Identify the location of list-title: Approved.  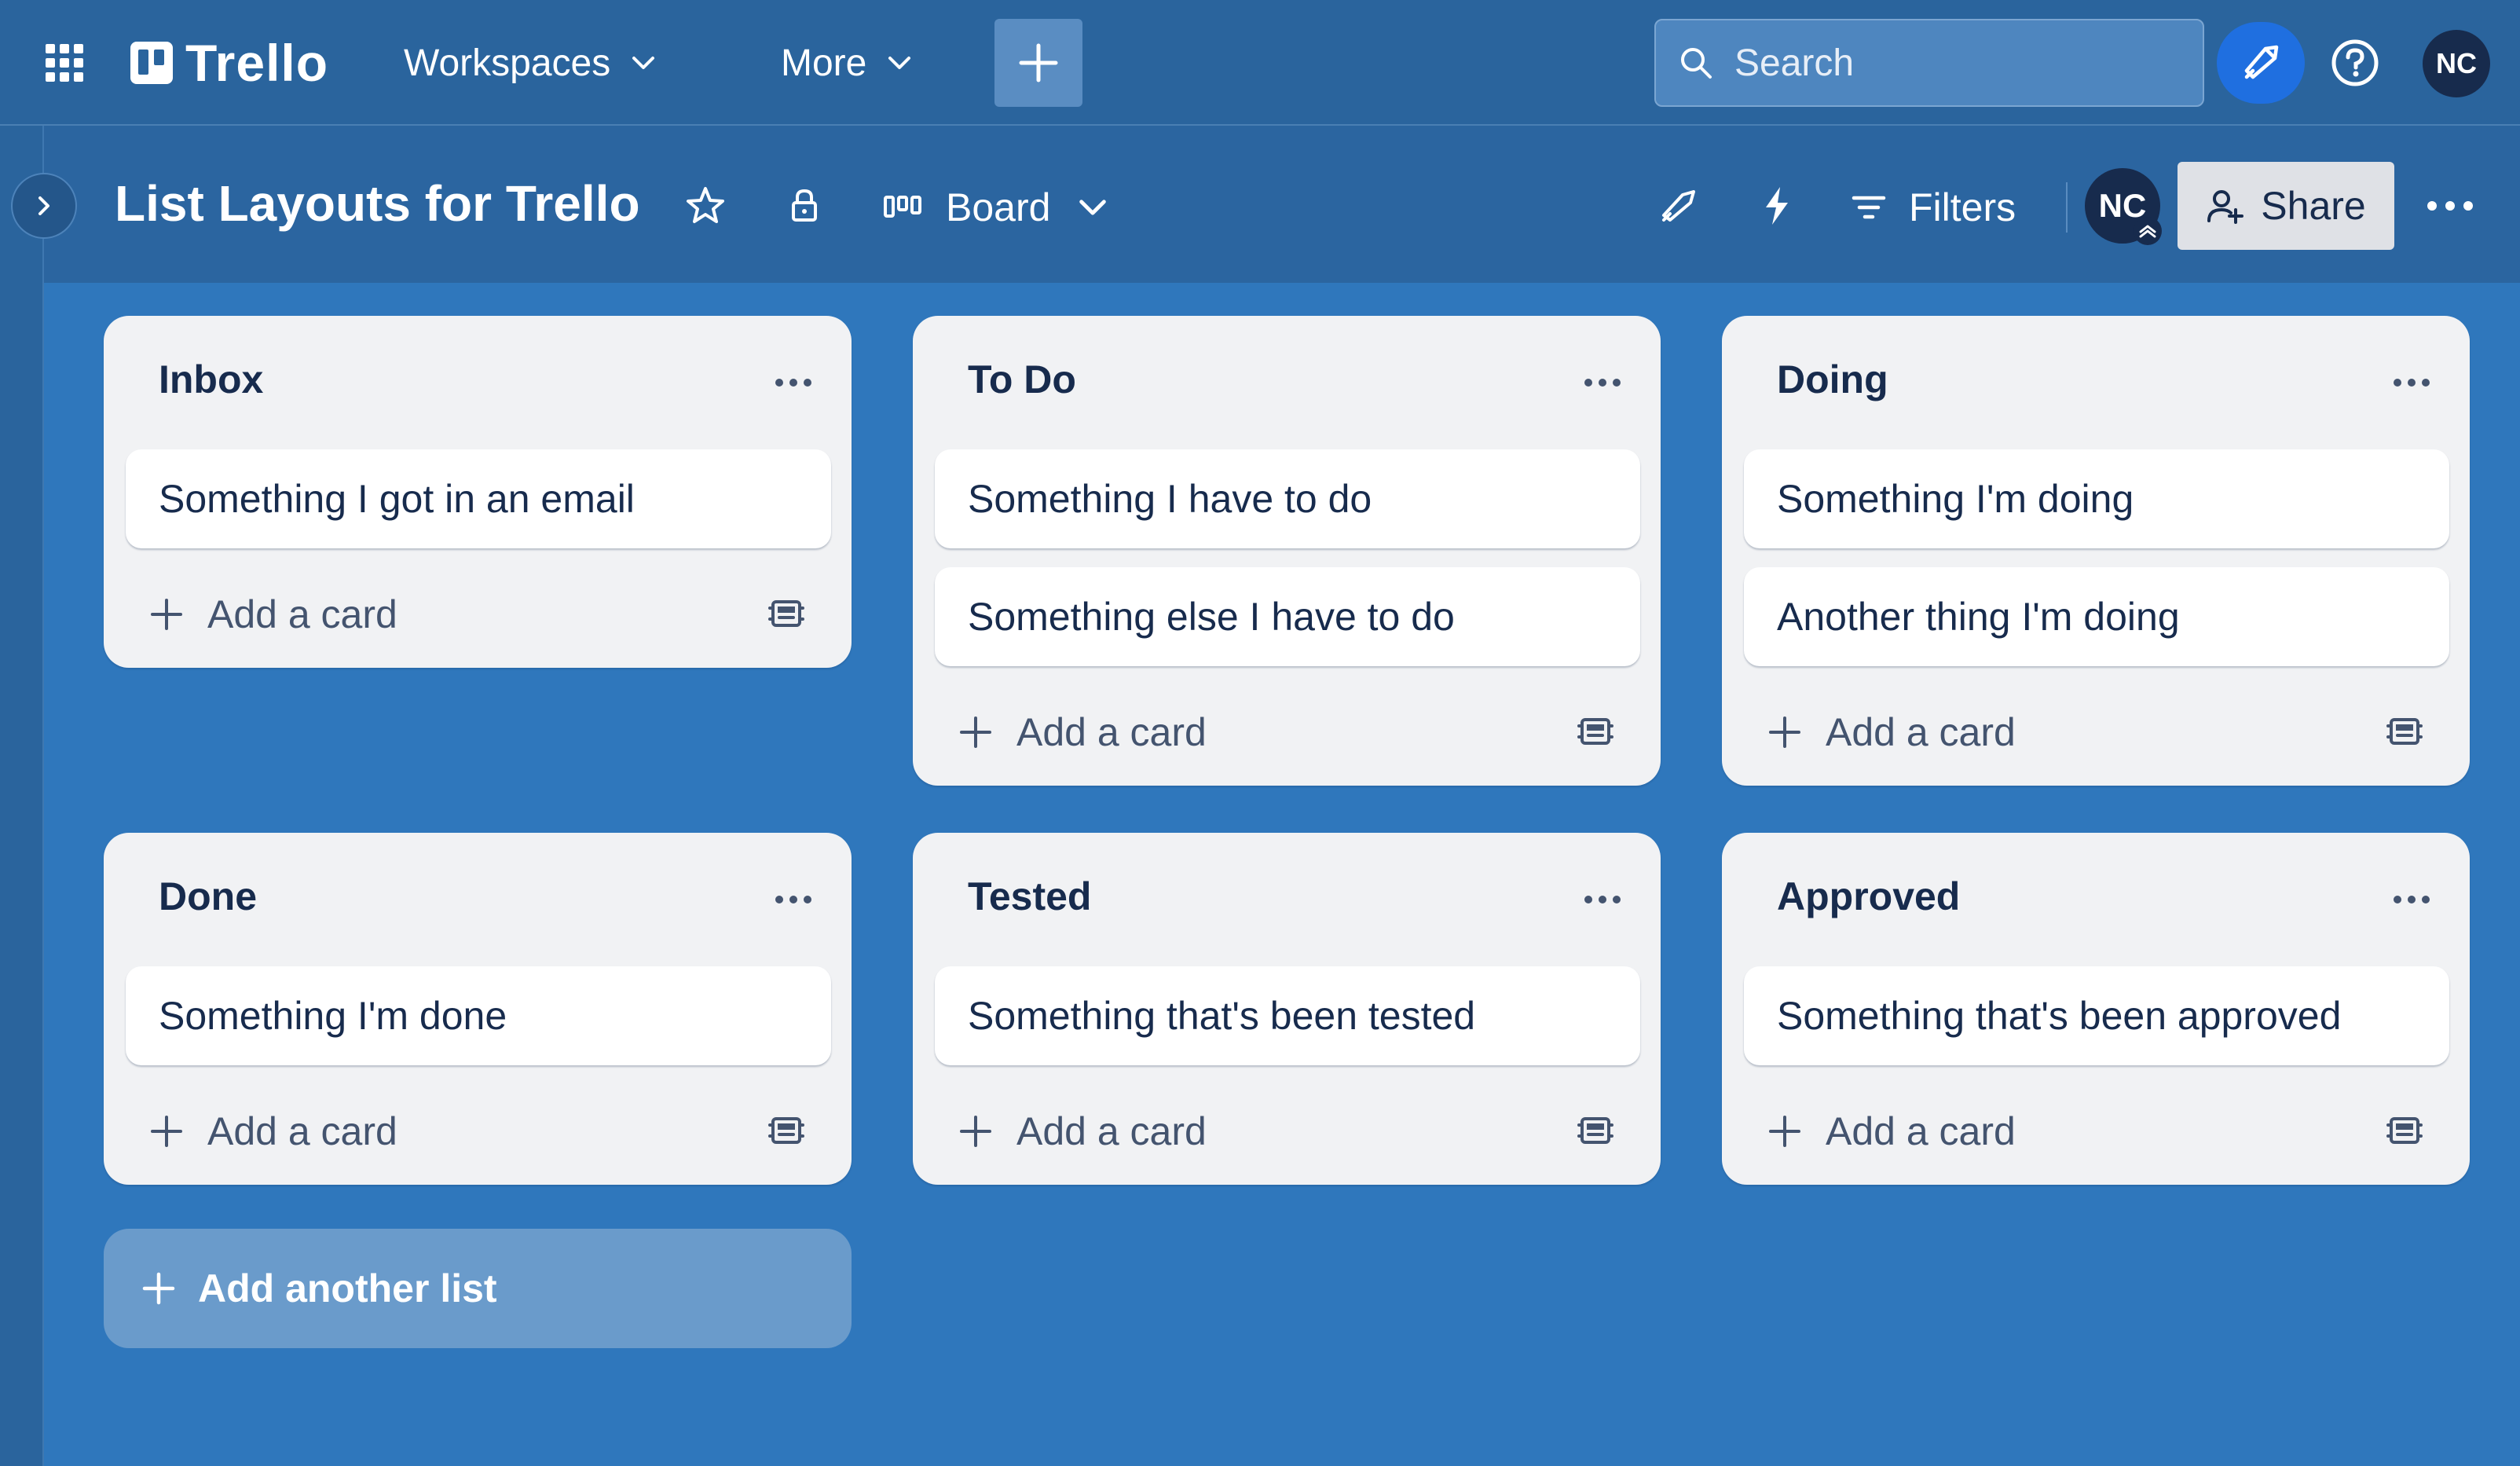
(1868, 897).